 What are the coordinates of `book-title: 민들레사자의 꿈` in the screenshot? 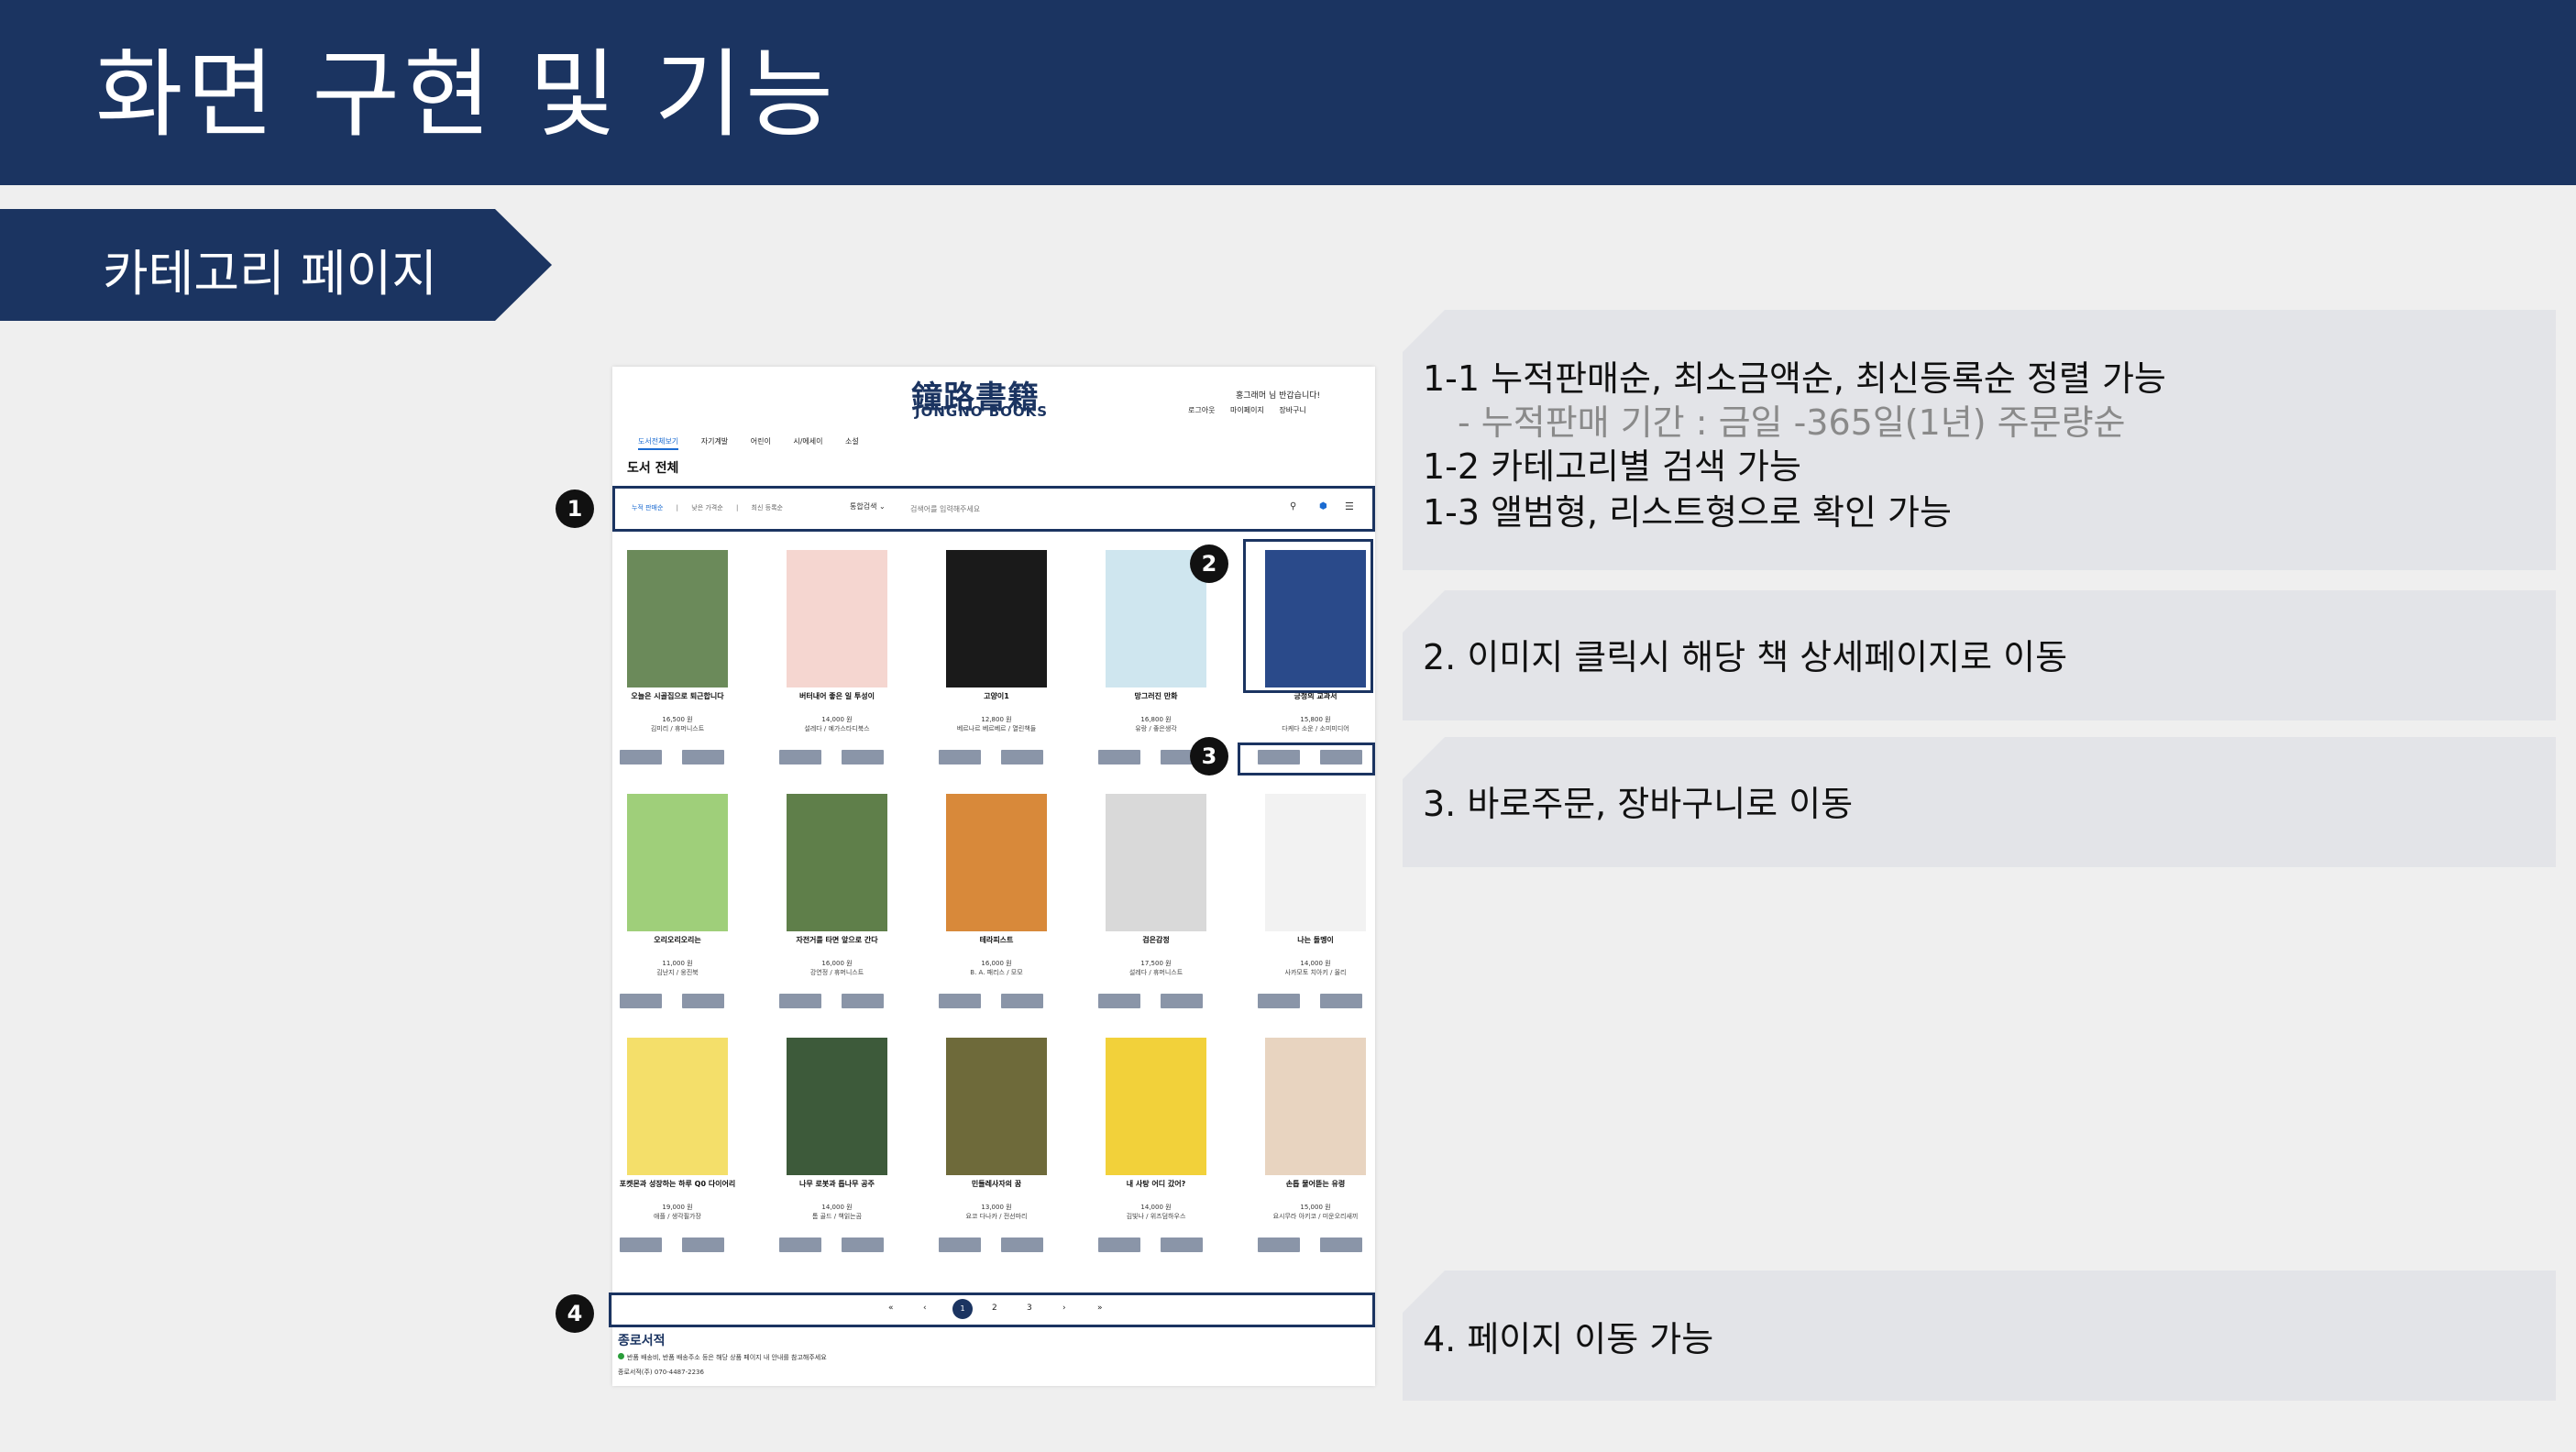 It's located at (996, 1184).